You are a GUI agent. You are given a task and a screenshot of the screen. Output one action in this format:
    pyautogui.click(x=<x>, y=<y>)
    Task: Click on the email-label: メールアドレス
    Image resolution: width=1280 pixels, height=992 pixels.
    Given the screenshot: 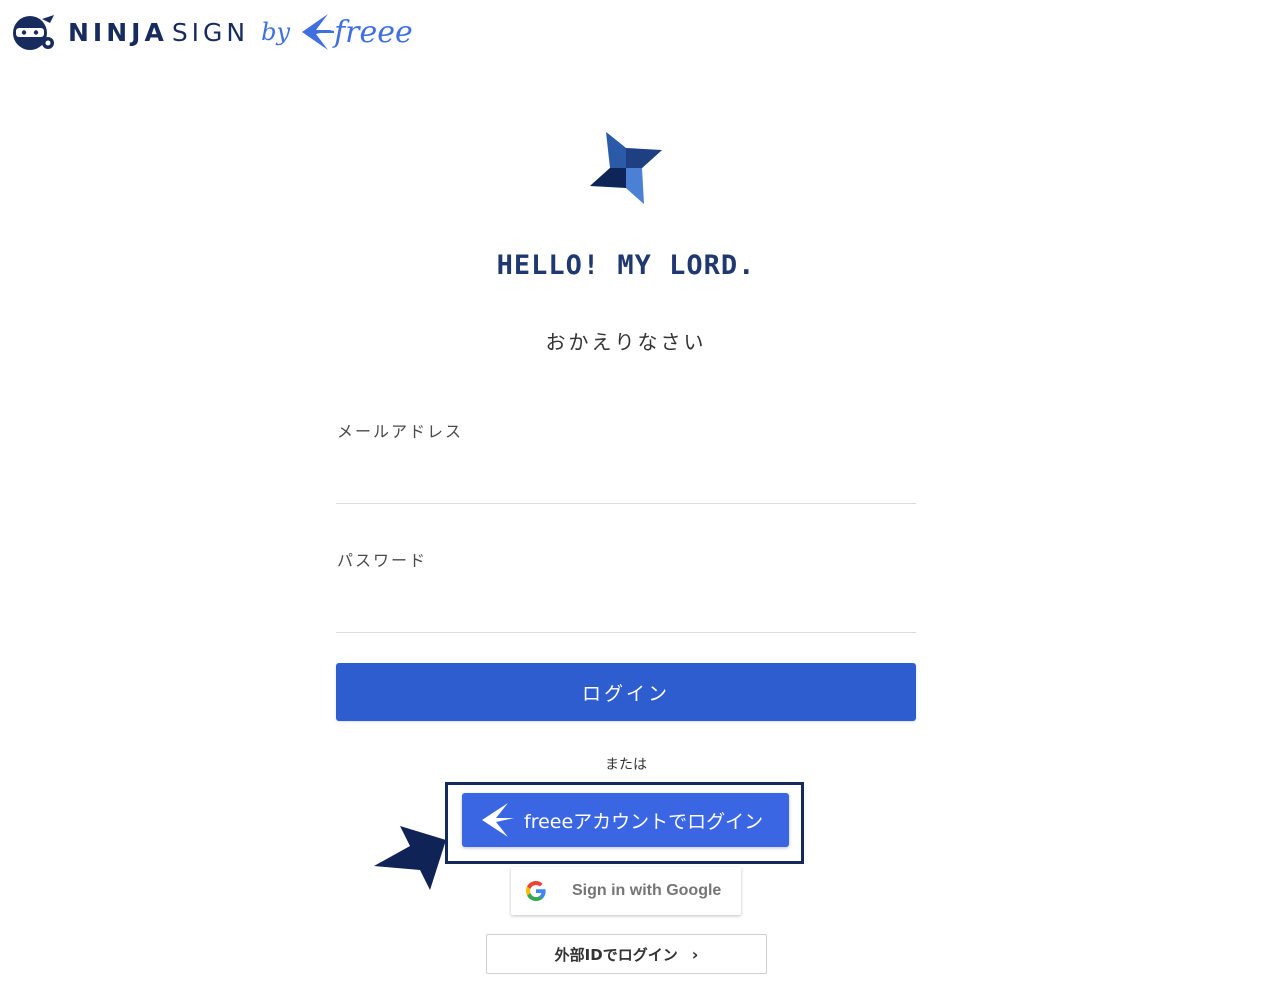 What is the action you would take?
    pyautogui.click(x=400, y=431)
    